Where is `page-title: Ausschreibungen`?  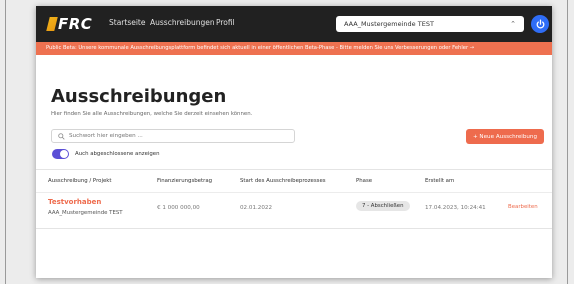
page-title: Ausschreibungen is located at coordinates (139, 96).